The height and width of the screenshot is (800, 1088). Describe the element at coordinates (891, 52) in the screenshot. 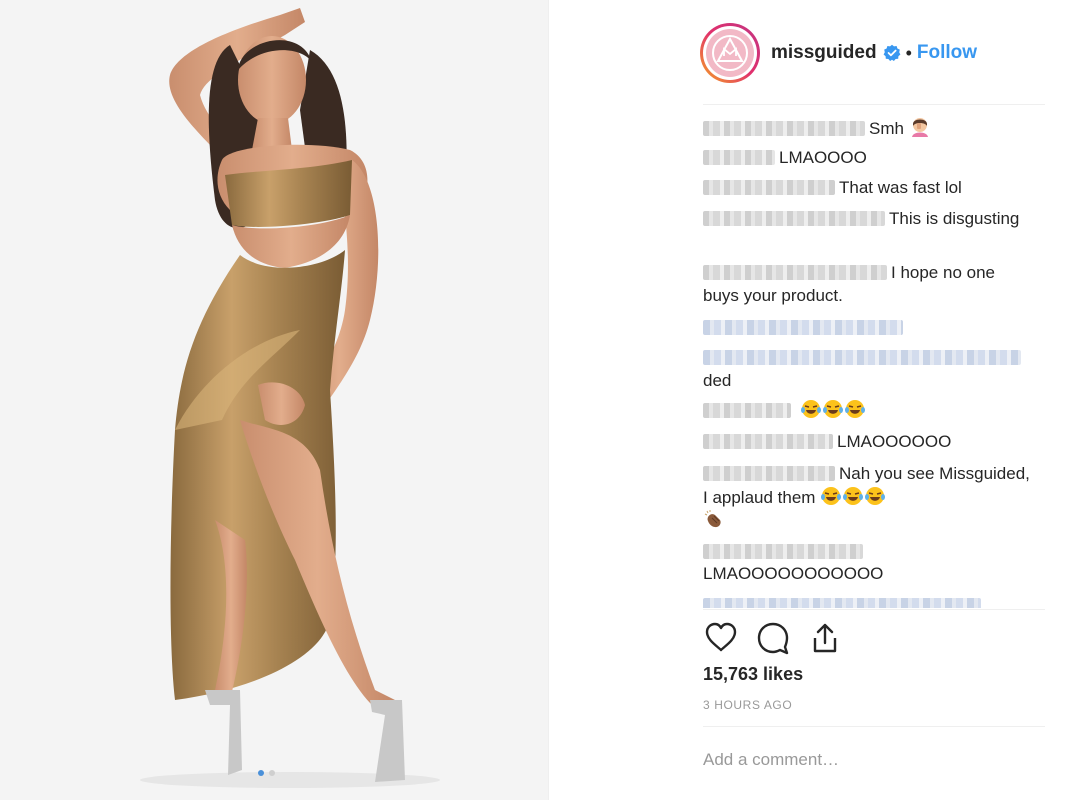

I see `verified-badge-icon` at that location.